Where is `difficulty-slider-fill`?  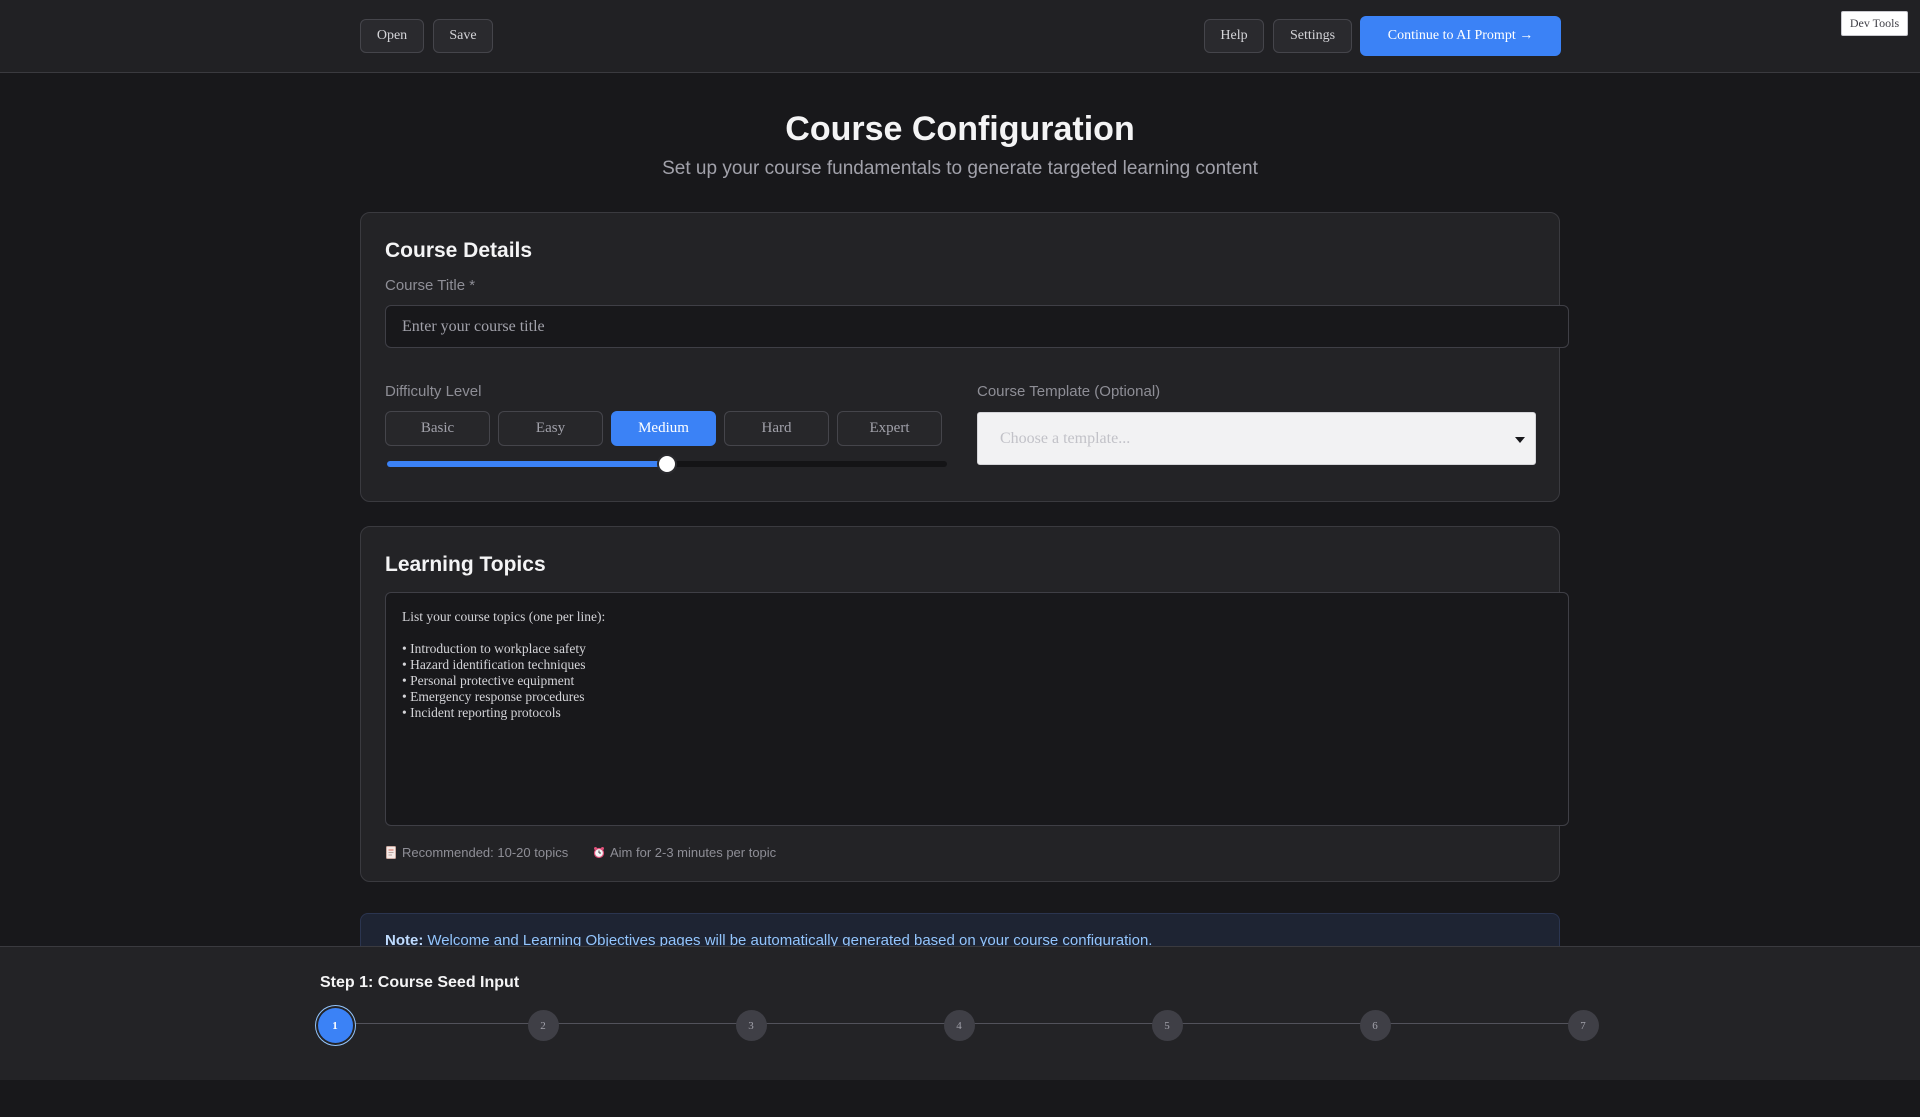 difficulty-slider-fill is located at coordinates (527, 464).